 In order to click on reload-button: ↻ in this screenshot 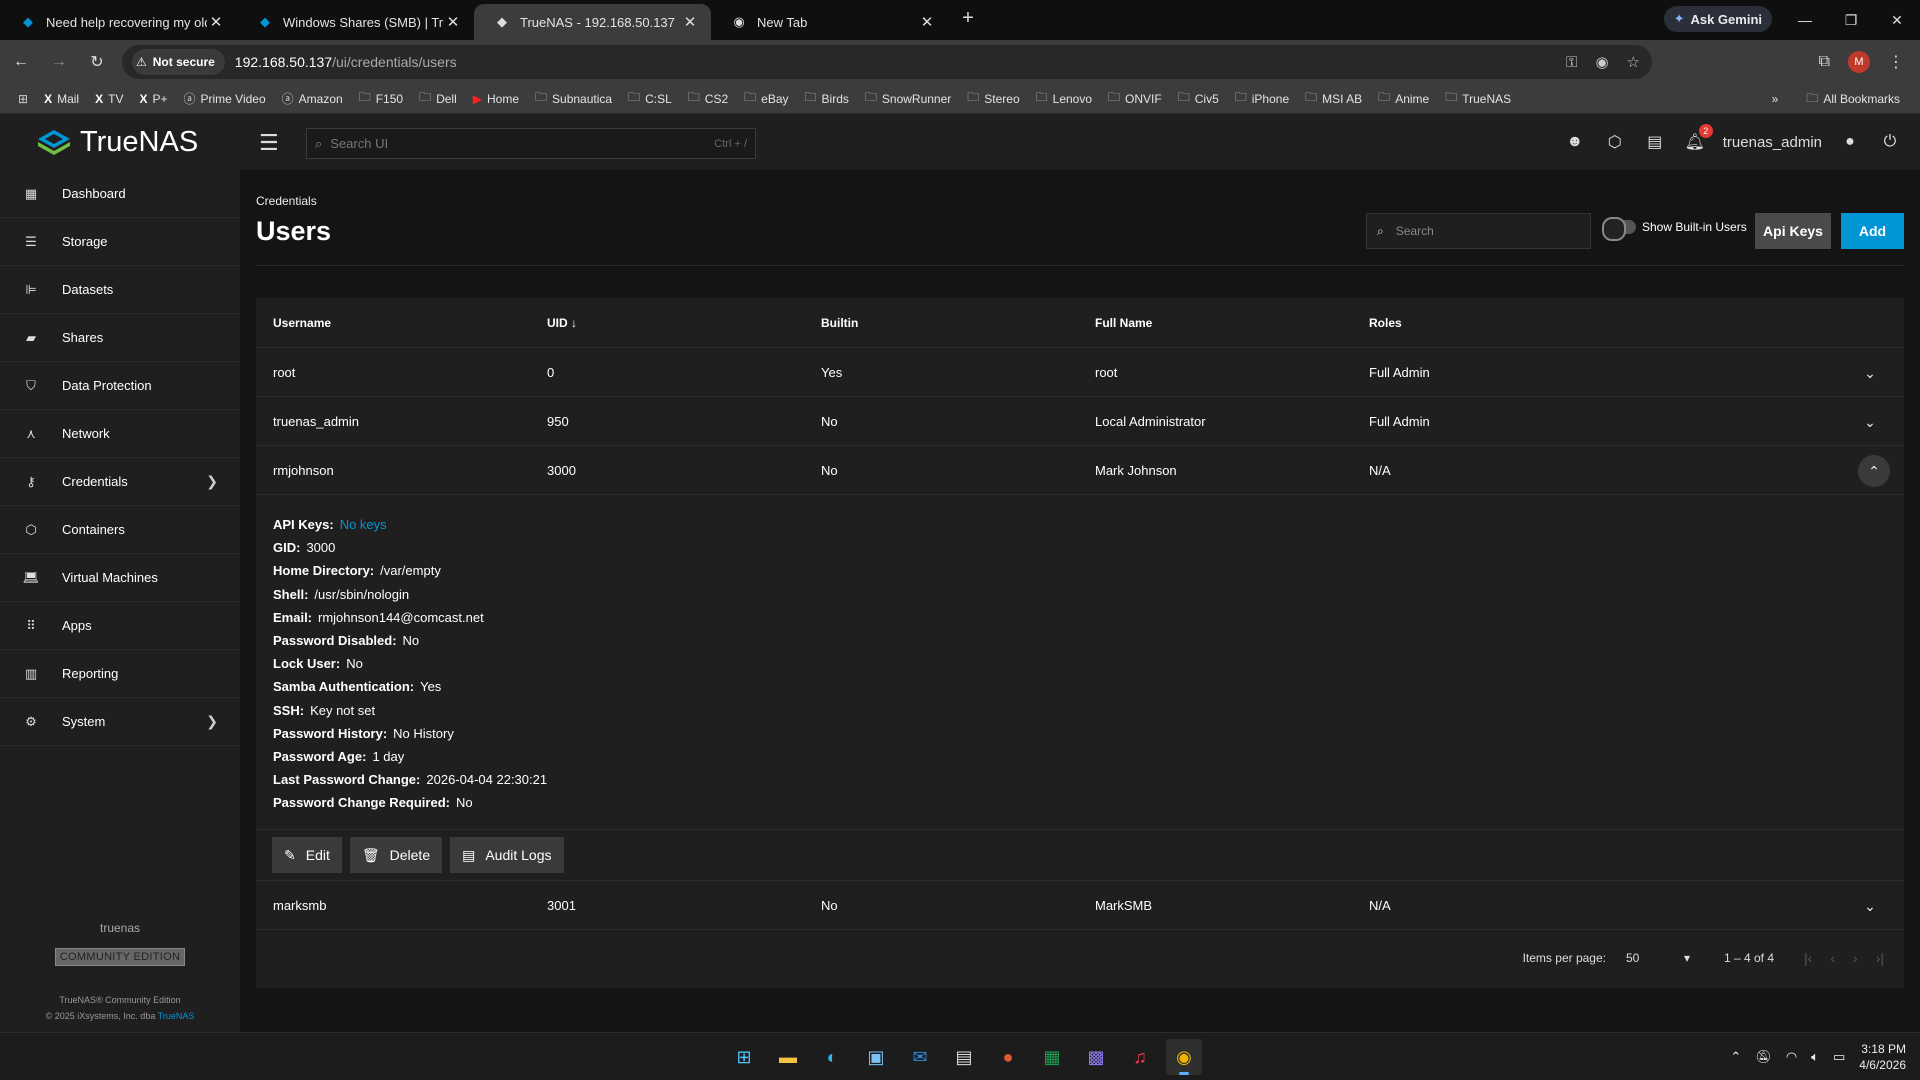, I will do `click(97, 62)`.